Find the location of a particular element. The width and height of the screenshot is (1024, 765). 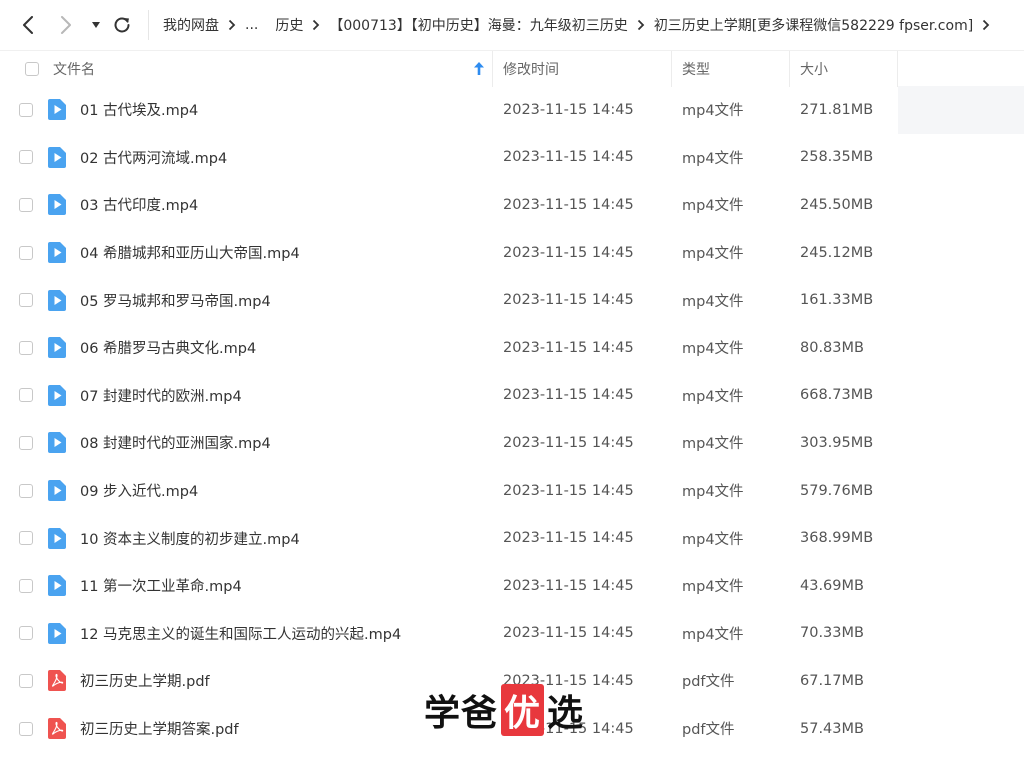

file-row: 01 古代埃及.mp4 2023-11-15 14:45 mp4文件 271.81MB is located at coordinates (512, 110).